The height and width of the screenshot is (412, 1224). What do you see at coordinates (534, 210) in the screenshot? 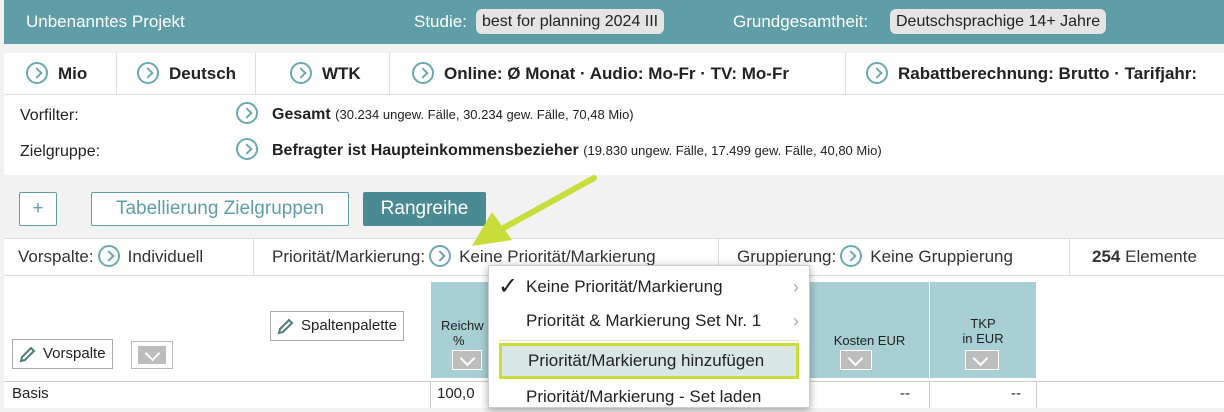
I see `annotation-arrow-icon` at bounding box center [534, 210].